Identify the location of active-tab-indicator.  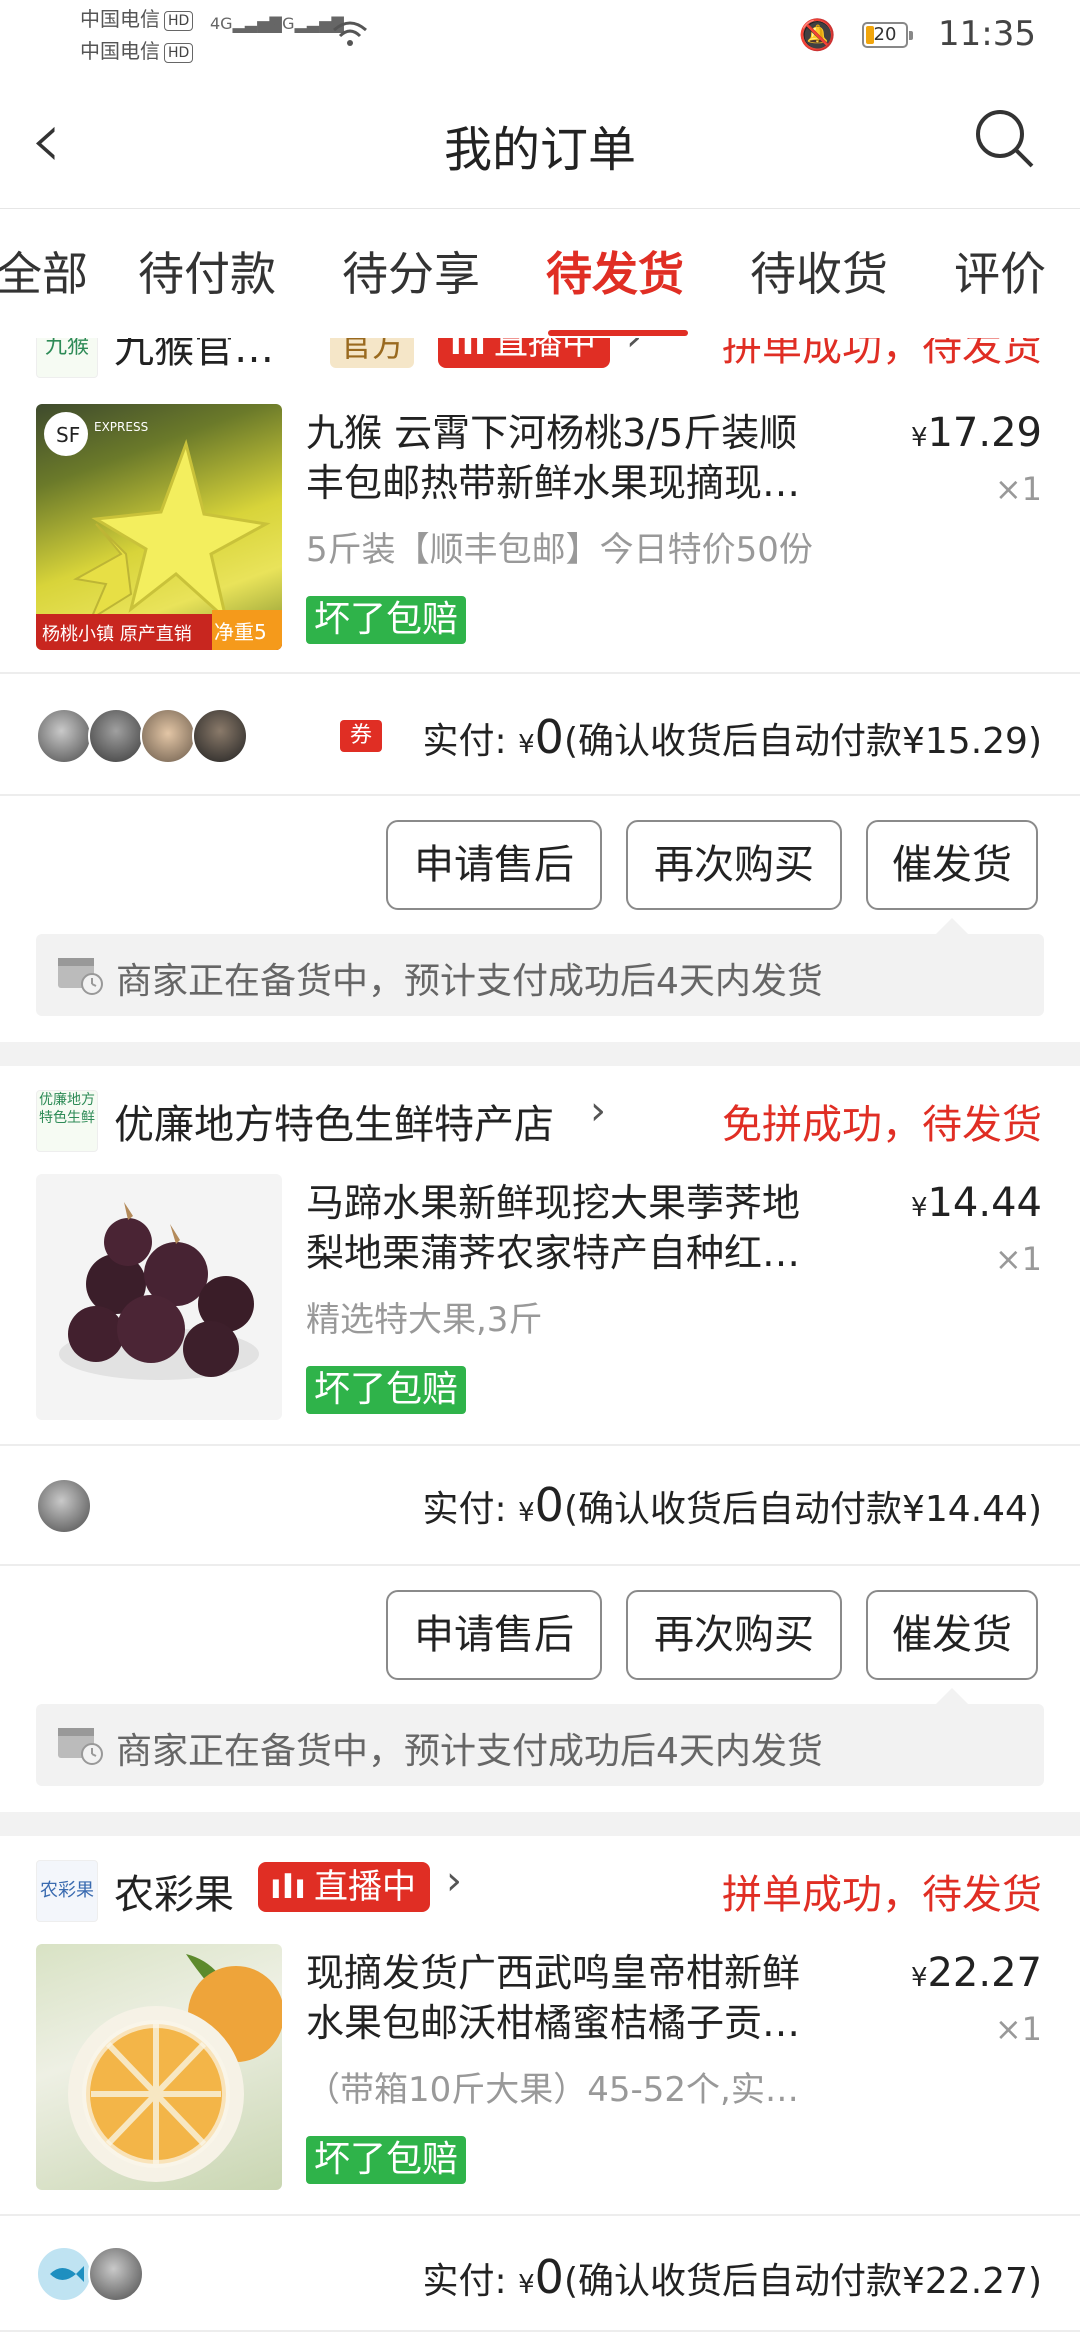
(618, 333).